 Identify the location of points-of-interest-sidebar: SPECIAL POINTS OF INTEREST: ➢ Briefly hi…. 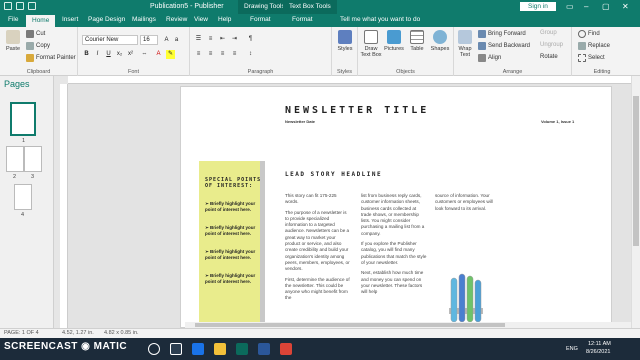
(232, 244).